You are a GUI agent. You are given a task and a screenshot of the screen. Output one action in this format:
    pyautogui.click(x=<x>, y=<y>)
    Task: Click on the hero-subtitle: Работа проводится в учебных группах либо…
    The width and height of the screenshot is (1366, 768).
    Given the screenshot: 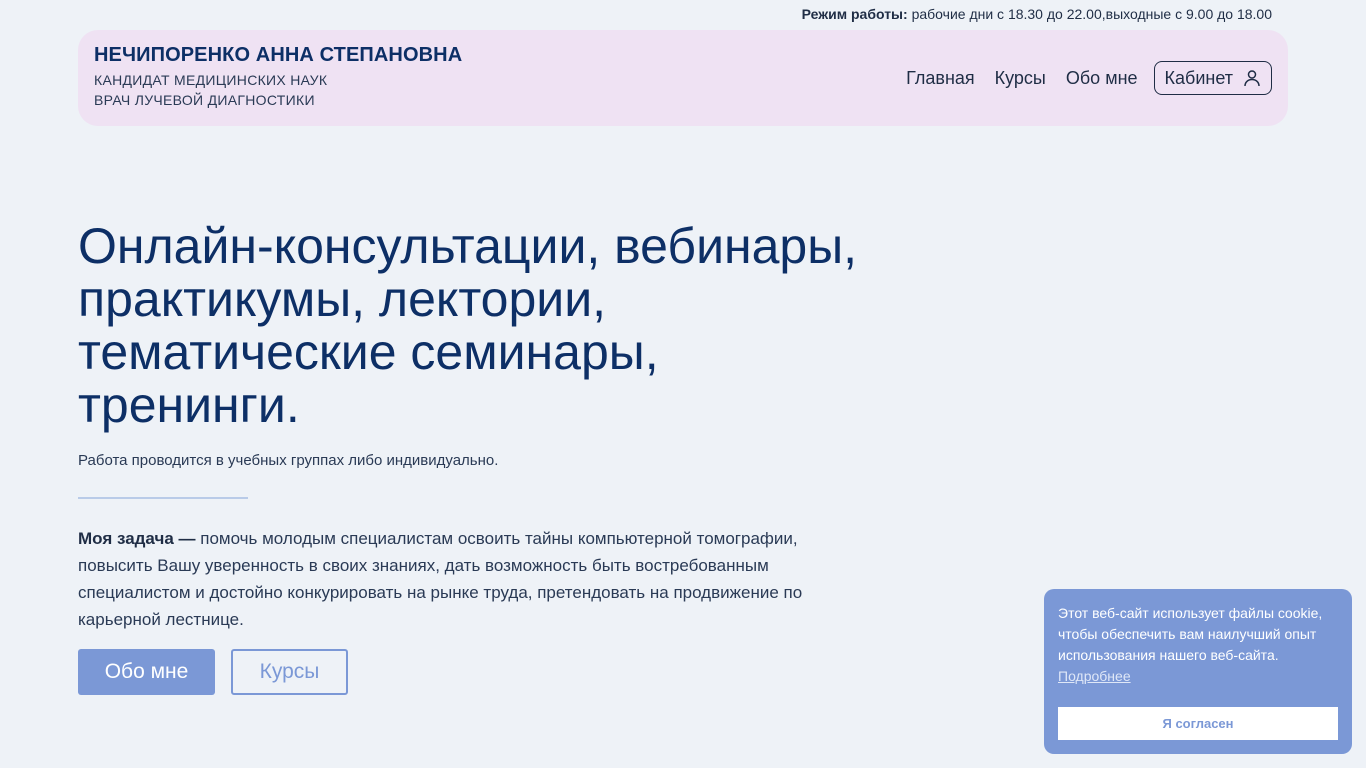 What is the action you would take?
    pyautogui.click(x=288, y=460)
    